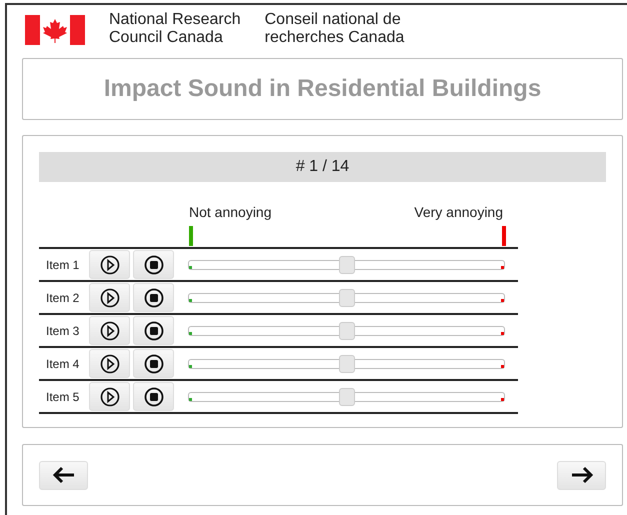 Image resolution: width=627 pixels, height=515 pixels. Describe the element at coordinates (323, 89) in the screenshot. I see `page-title: Impact Sound in Residential Buildings` at that location.